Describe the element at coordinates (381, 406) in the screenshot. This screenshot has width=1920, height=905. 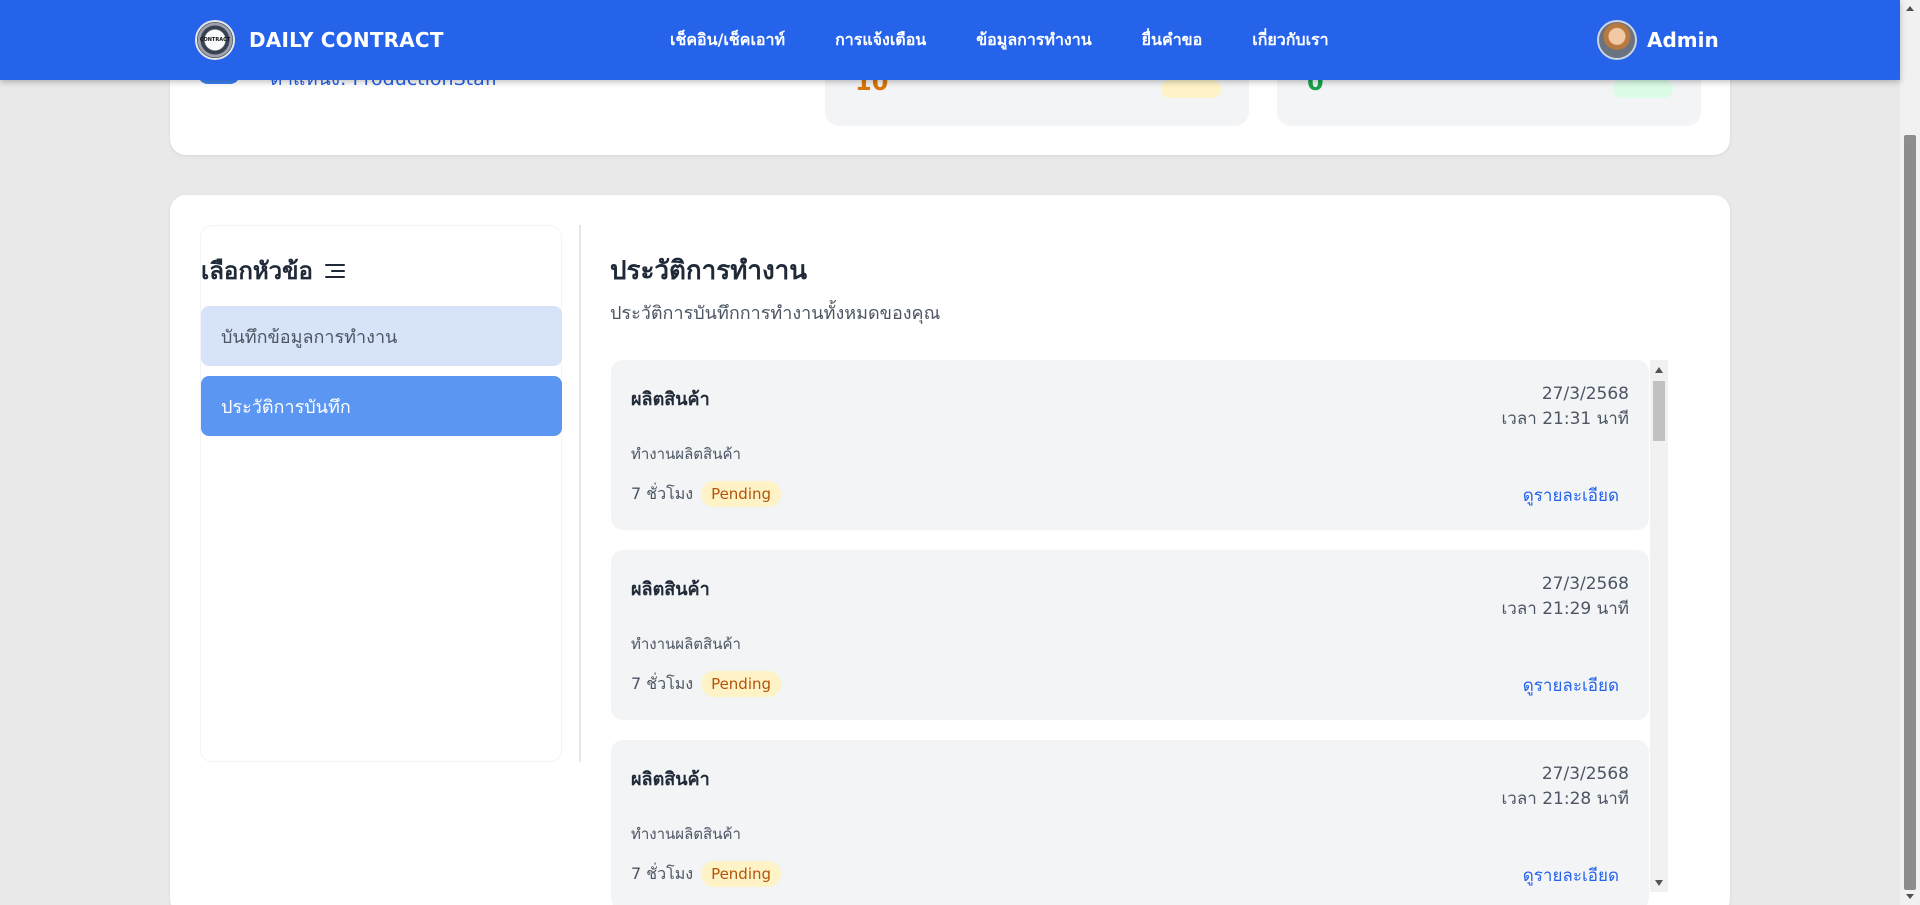
I see `sidebar-item-history: ประวัติการบันทึก` at that location.